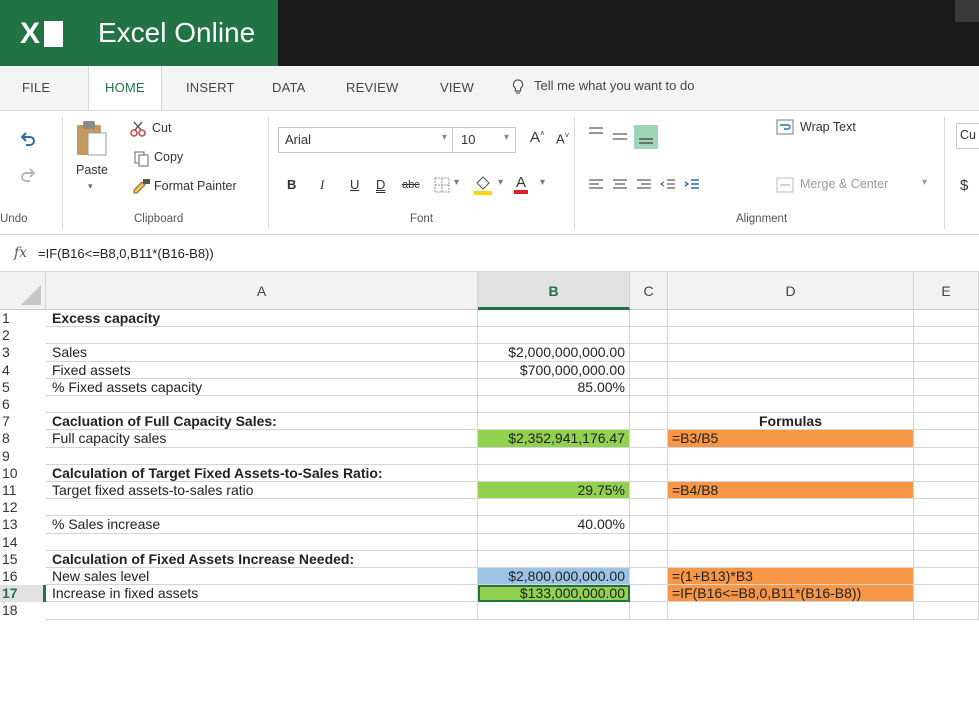 The height and width of the screenshot is (707, 979). Describe the element at coordinates (262, 422) in the screenshot. I see `cell-a7: Cacluation of Full Capacity Sales:` at that location.